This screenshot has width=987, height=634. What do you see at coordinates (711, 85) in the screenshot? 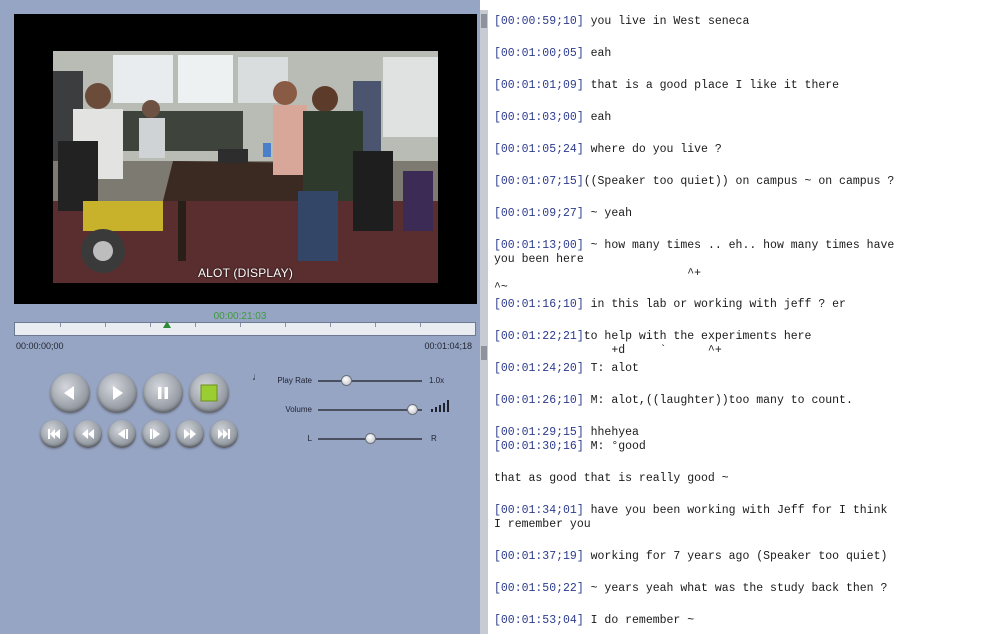
I see `transcript-text: that is a good place I like it there` at bounding box center [711, 85].